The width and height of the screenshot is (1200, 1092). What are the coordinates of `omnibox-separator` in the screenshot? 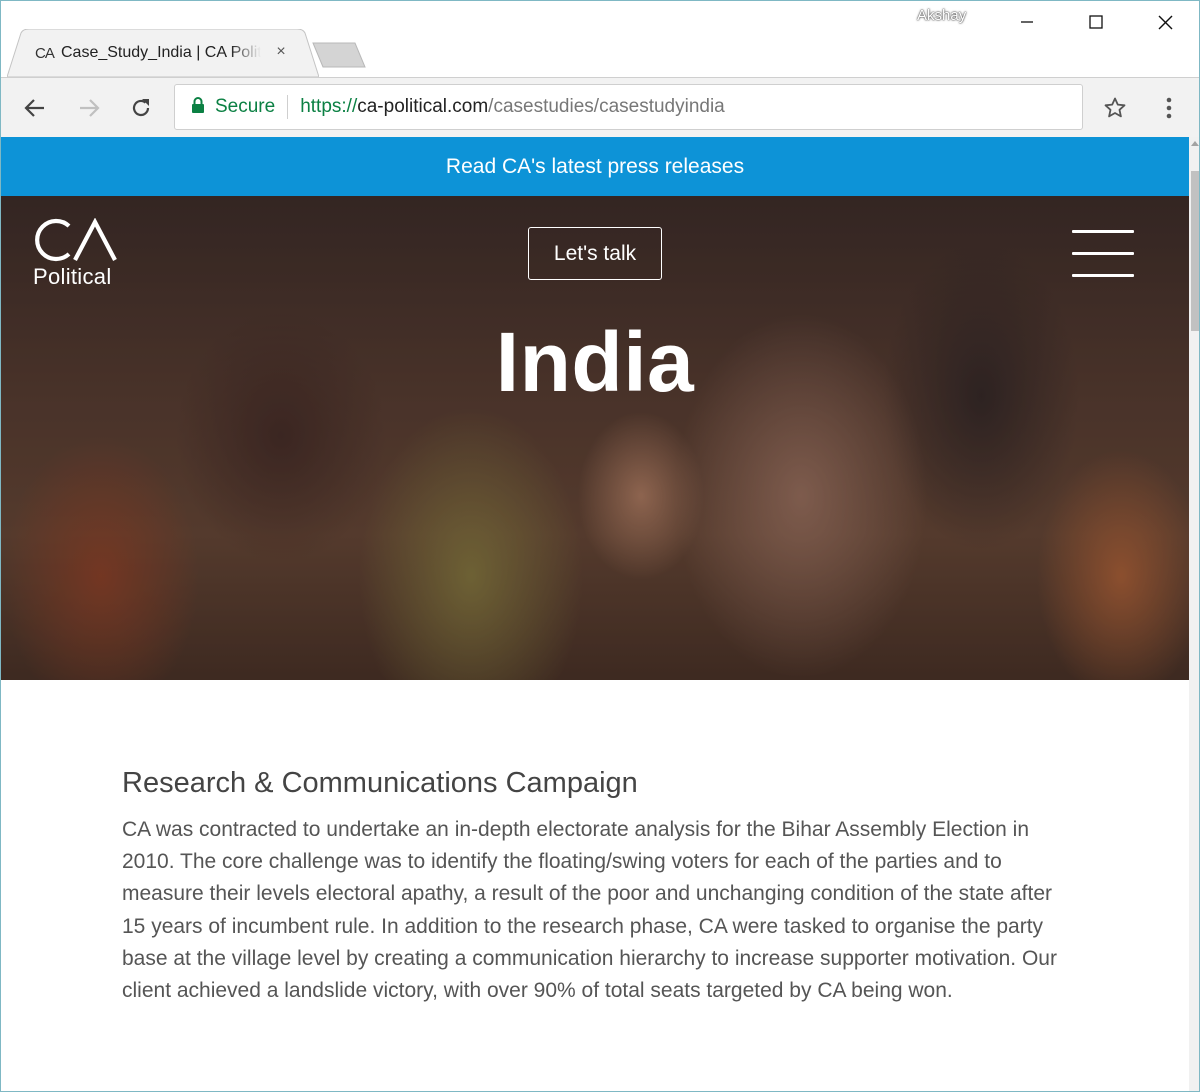 It's located at (288, 107).